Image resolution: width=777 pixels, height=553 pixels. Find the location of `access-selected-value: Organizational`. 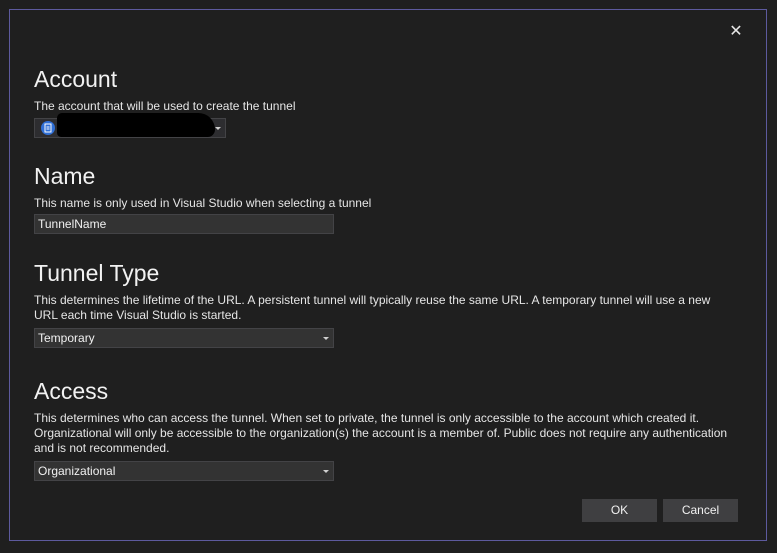

access-selected-value: Organizational is located at coordinates (77, 471).